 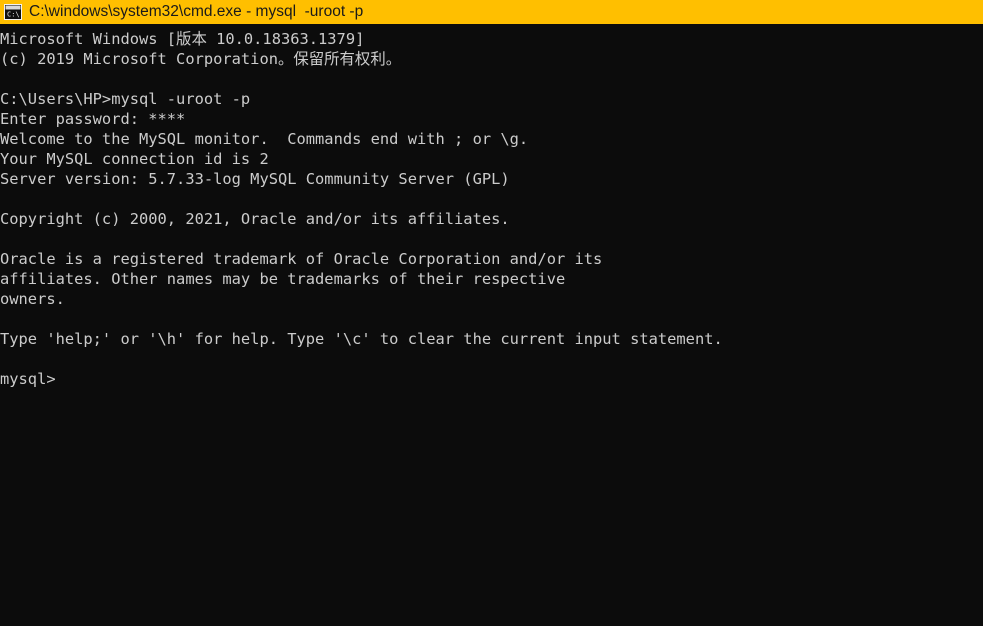 What do you see at coordinates (32, 299) in the screenshot?
I see `console-line: owners.` at bounding box center [32, 299].